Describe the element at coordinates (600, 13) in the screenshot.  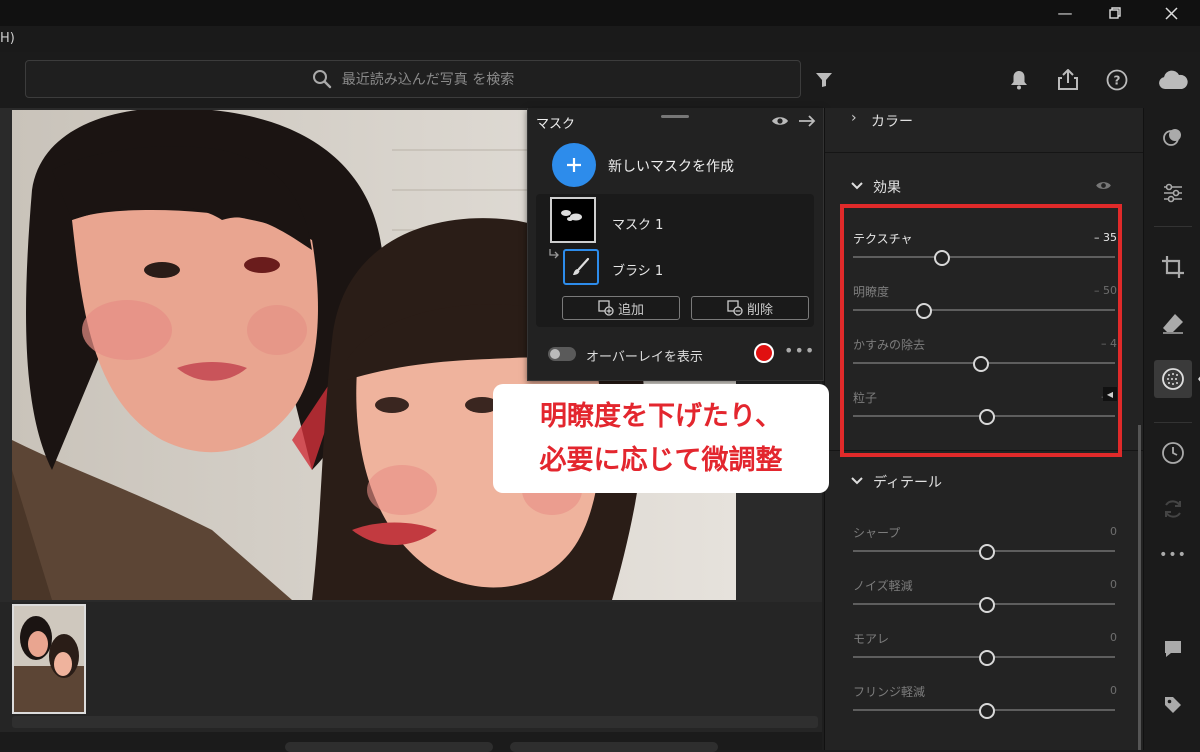
I see `title-bar: —` at that location.